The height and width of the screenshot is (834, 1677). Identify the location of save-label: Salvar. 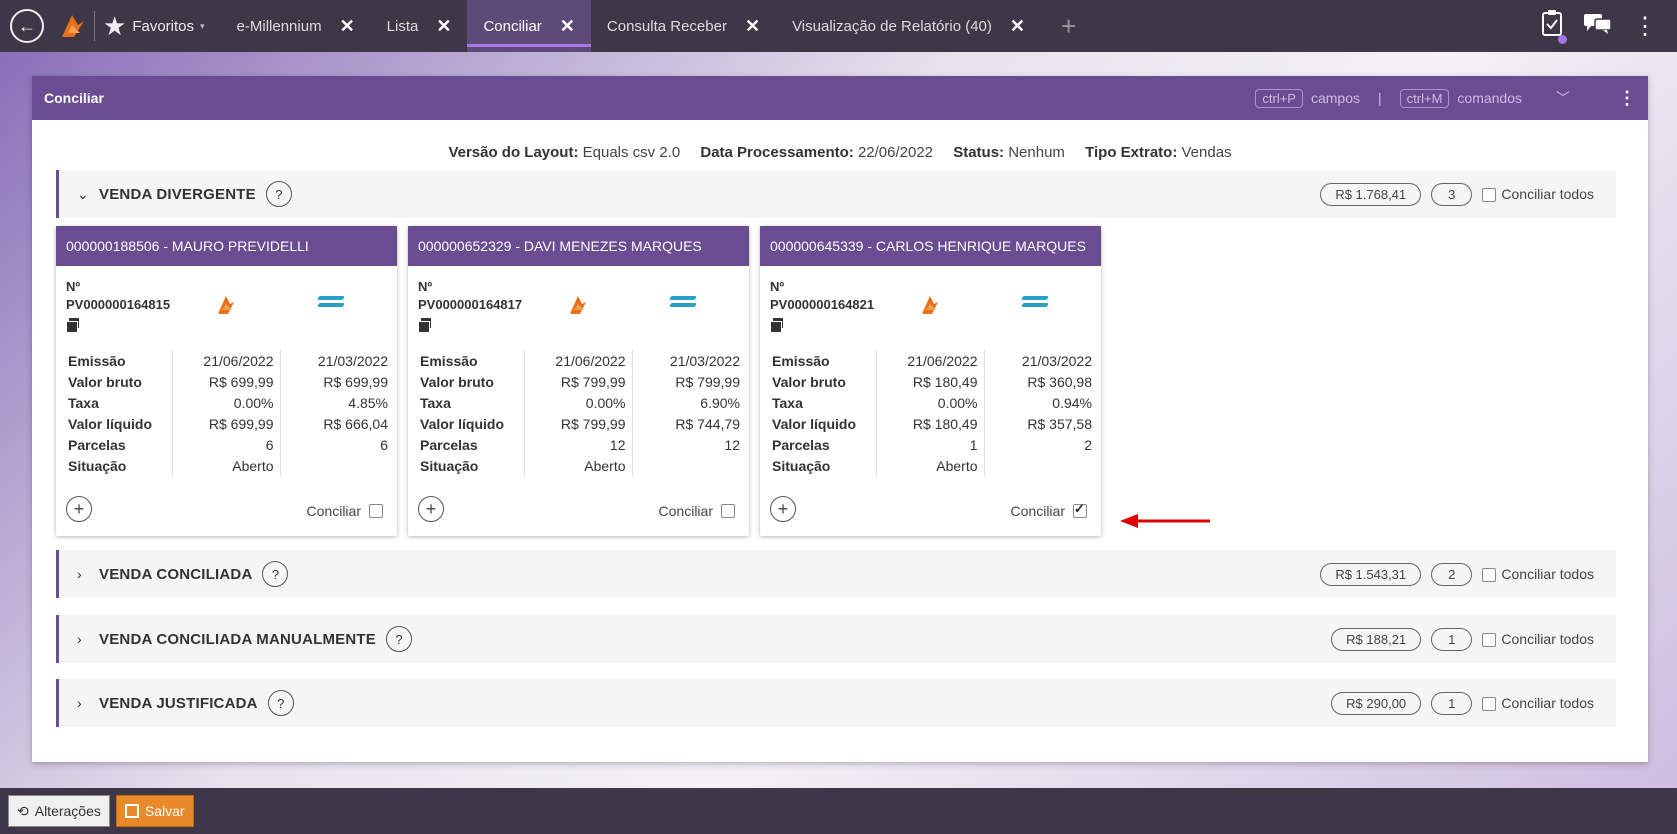
(164, 811).